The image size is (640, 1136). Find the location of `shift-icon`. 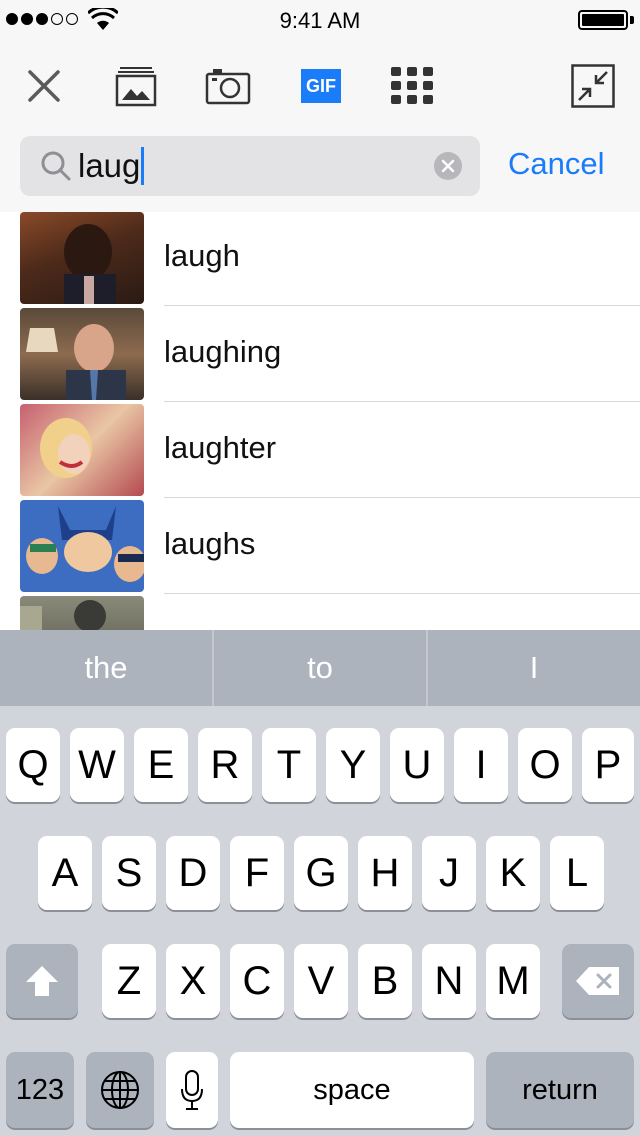

shift-icon is located at coordinates (42, 981).